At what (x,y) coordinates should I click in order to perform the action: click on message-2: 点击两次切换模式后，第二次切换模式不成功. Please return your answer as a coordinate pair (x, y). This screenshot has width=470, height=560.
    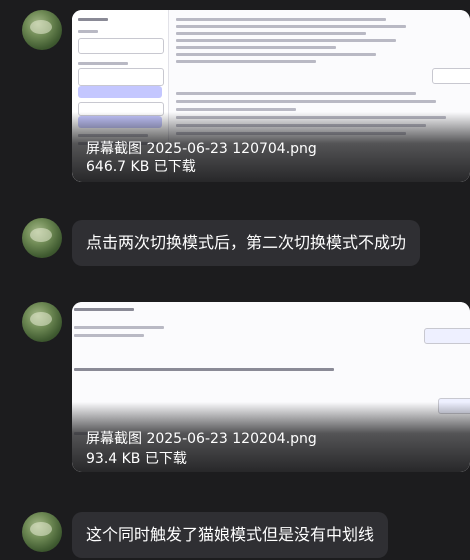
    Looking at the image, I should click on (235, 245).